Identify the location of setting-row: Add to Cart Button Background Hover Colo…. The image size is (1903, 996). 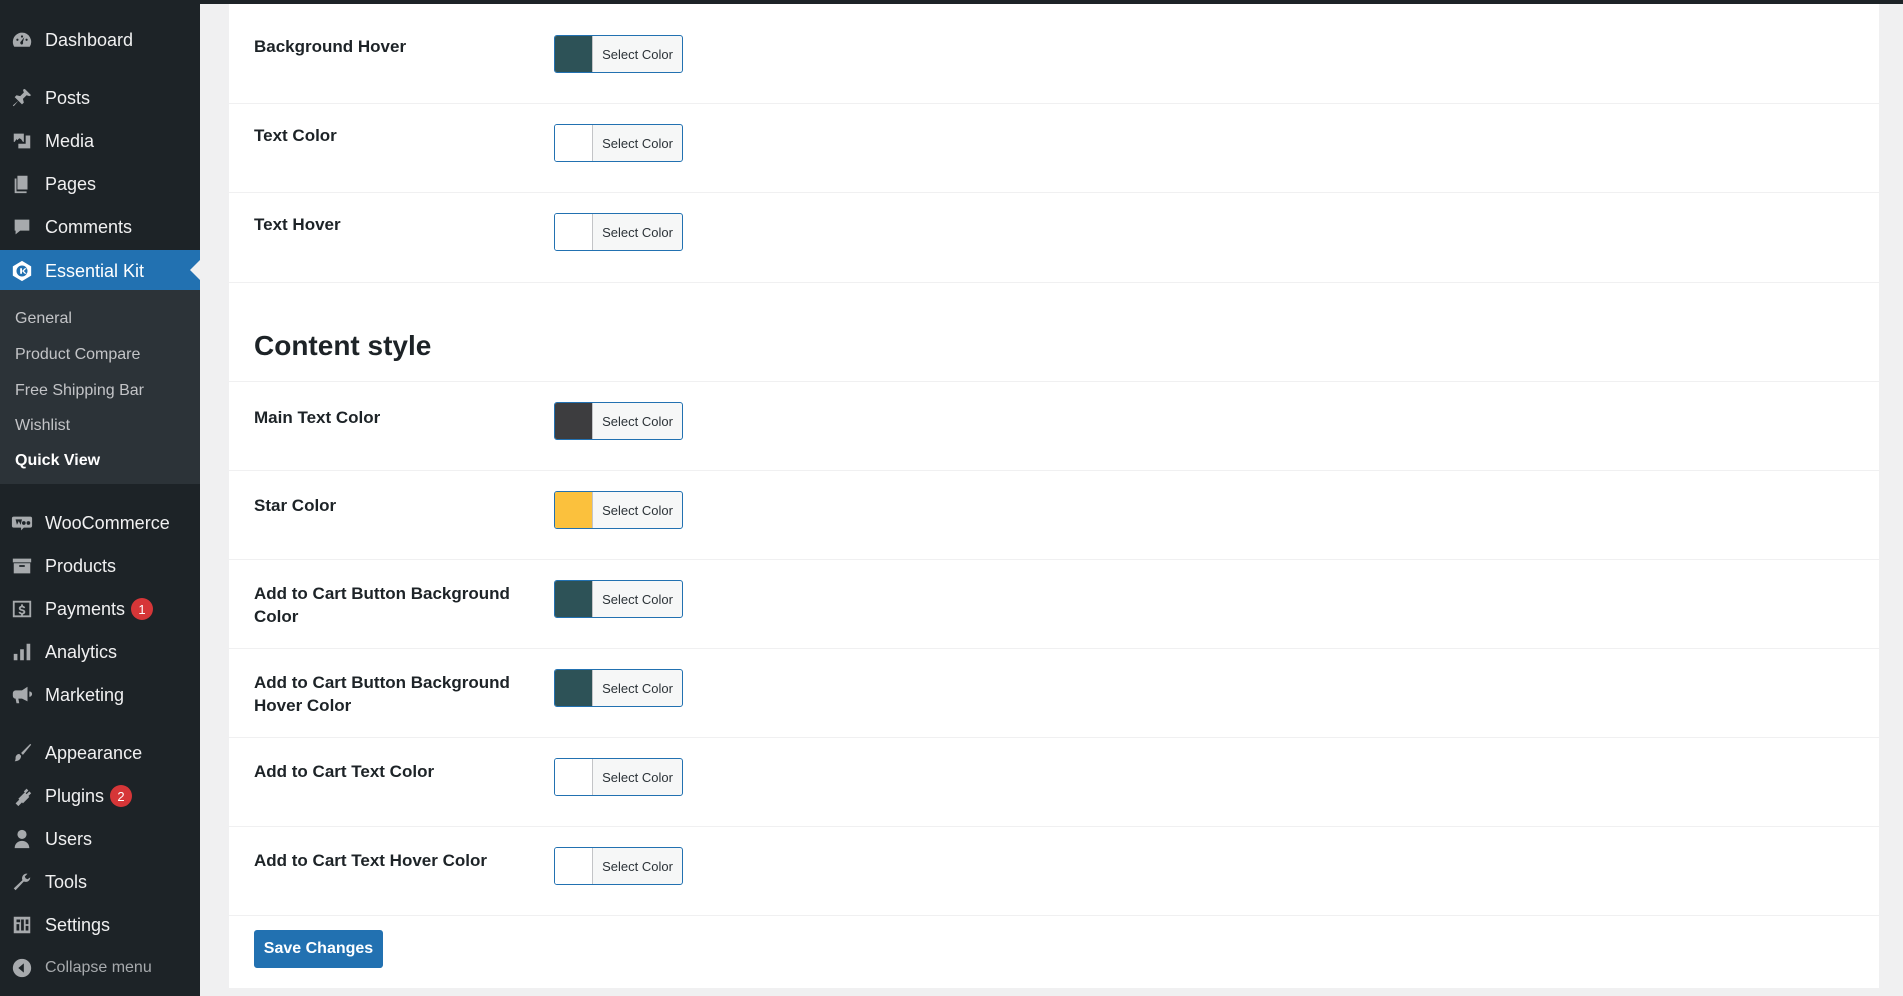
(1054, 693).